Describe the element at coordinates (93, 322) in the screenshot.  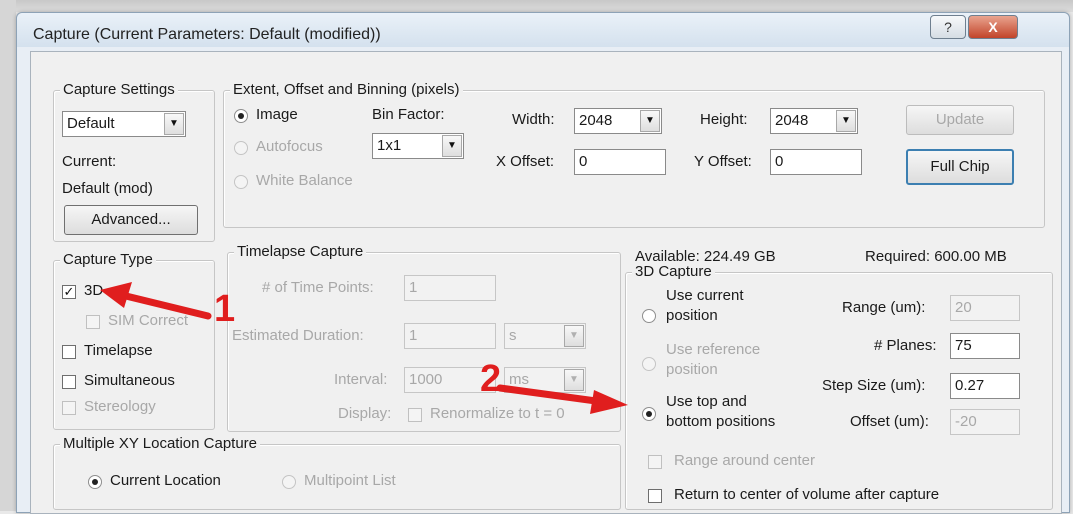
I see `checkbox-sim-correct` at that location.